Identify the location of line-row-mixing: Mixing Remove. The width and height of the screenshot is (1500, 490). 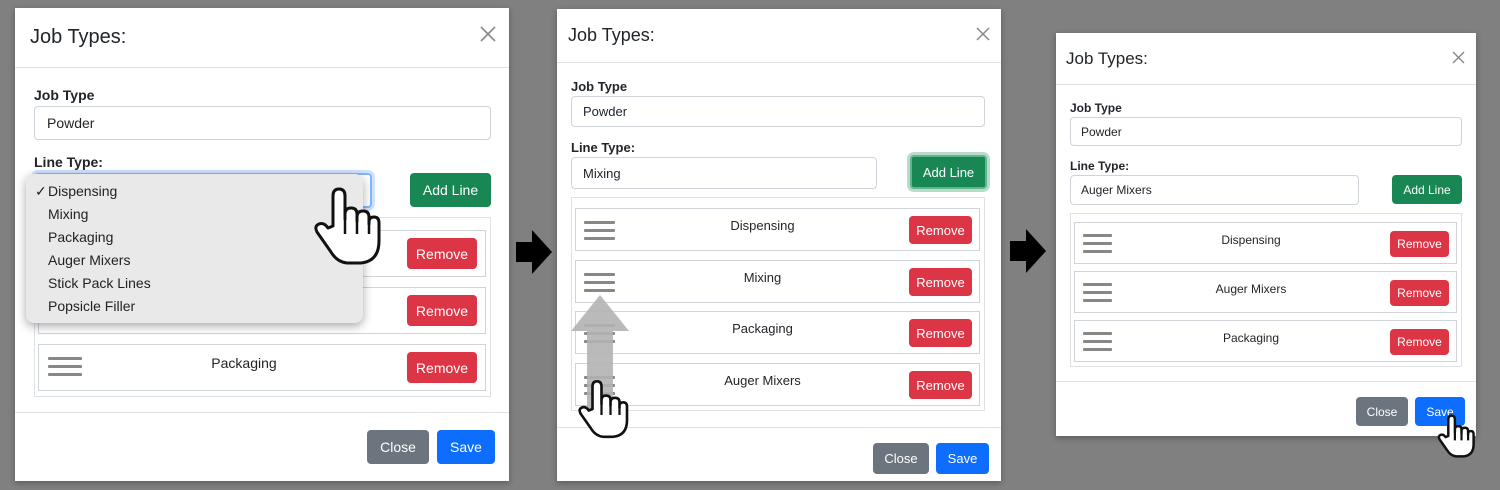
(777, 281).